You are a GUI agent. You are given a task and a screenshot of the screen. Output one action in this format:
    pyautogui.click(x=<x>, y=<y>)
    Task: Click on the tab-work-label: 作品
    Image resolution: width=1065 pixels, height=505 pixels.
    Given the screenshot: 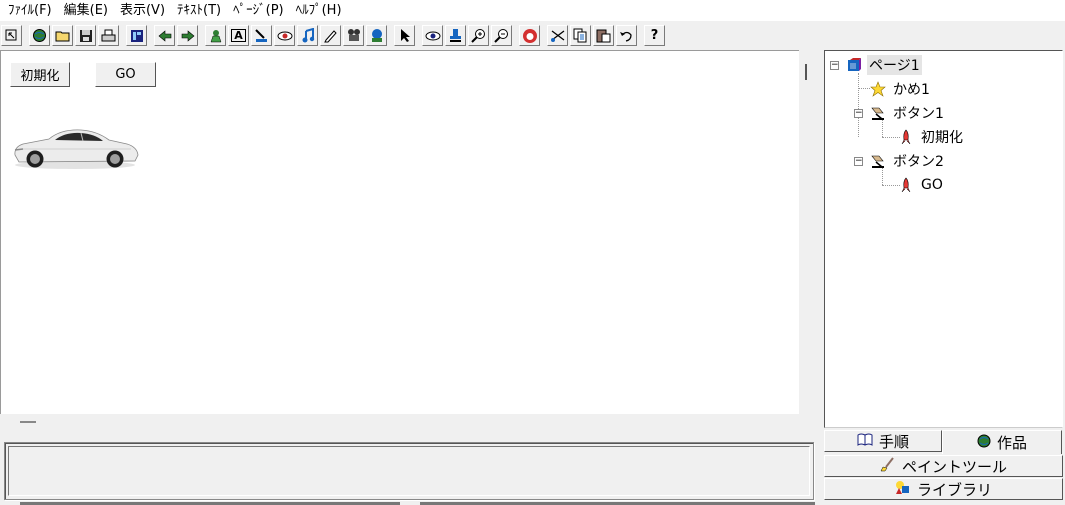 What is the action you would take?
    pyautogui.click(x=1011, y=443)
    